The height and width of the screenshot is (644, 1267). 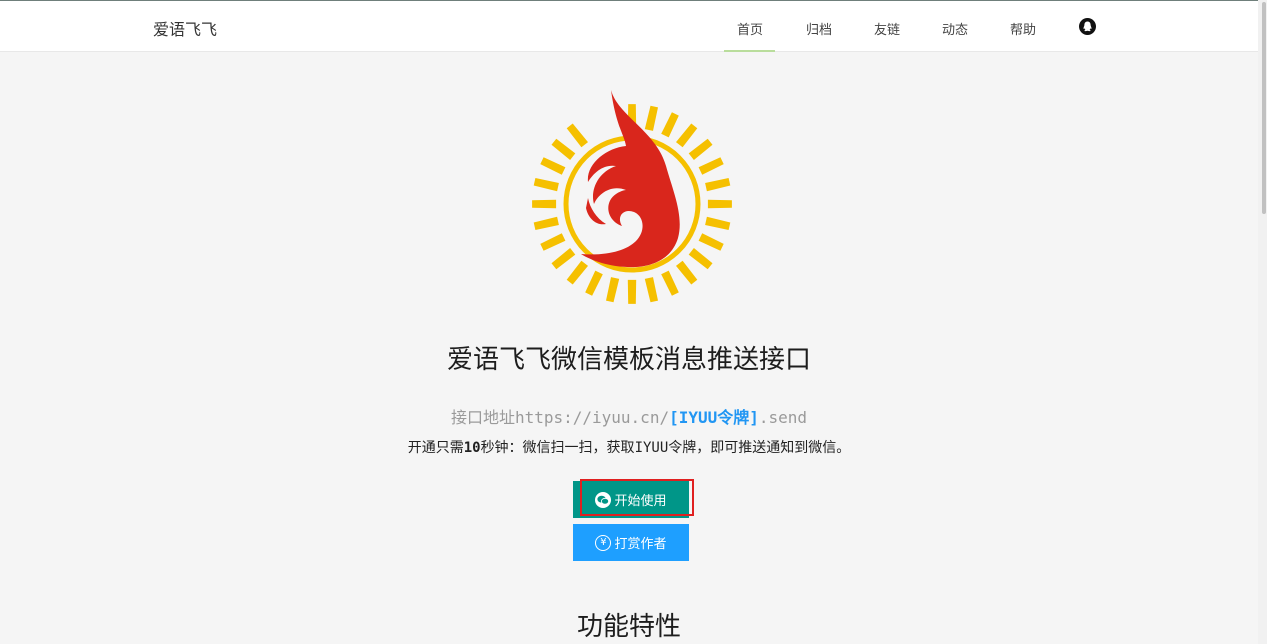 I want to click on start-button-label: 开始使用, so click(x=640, y=501).